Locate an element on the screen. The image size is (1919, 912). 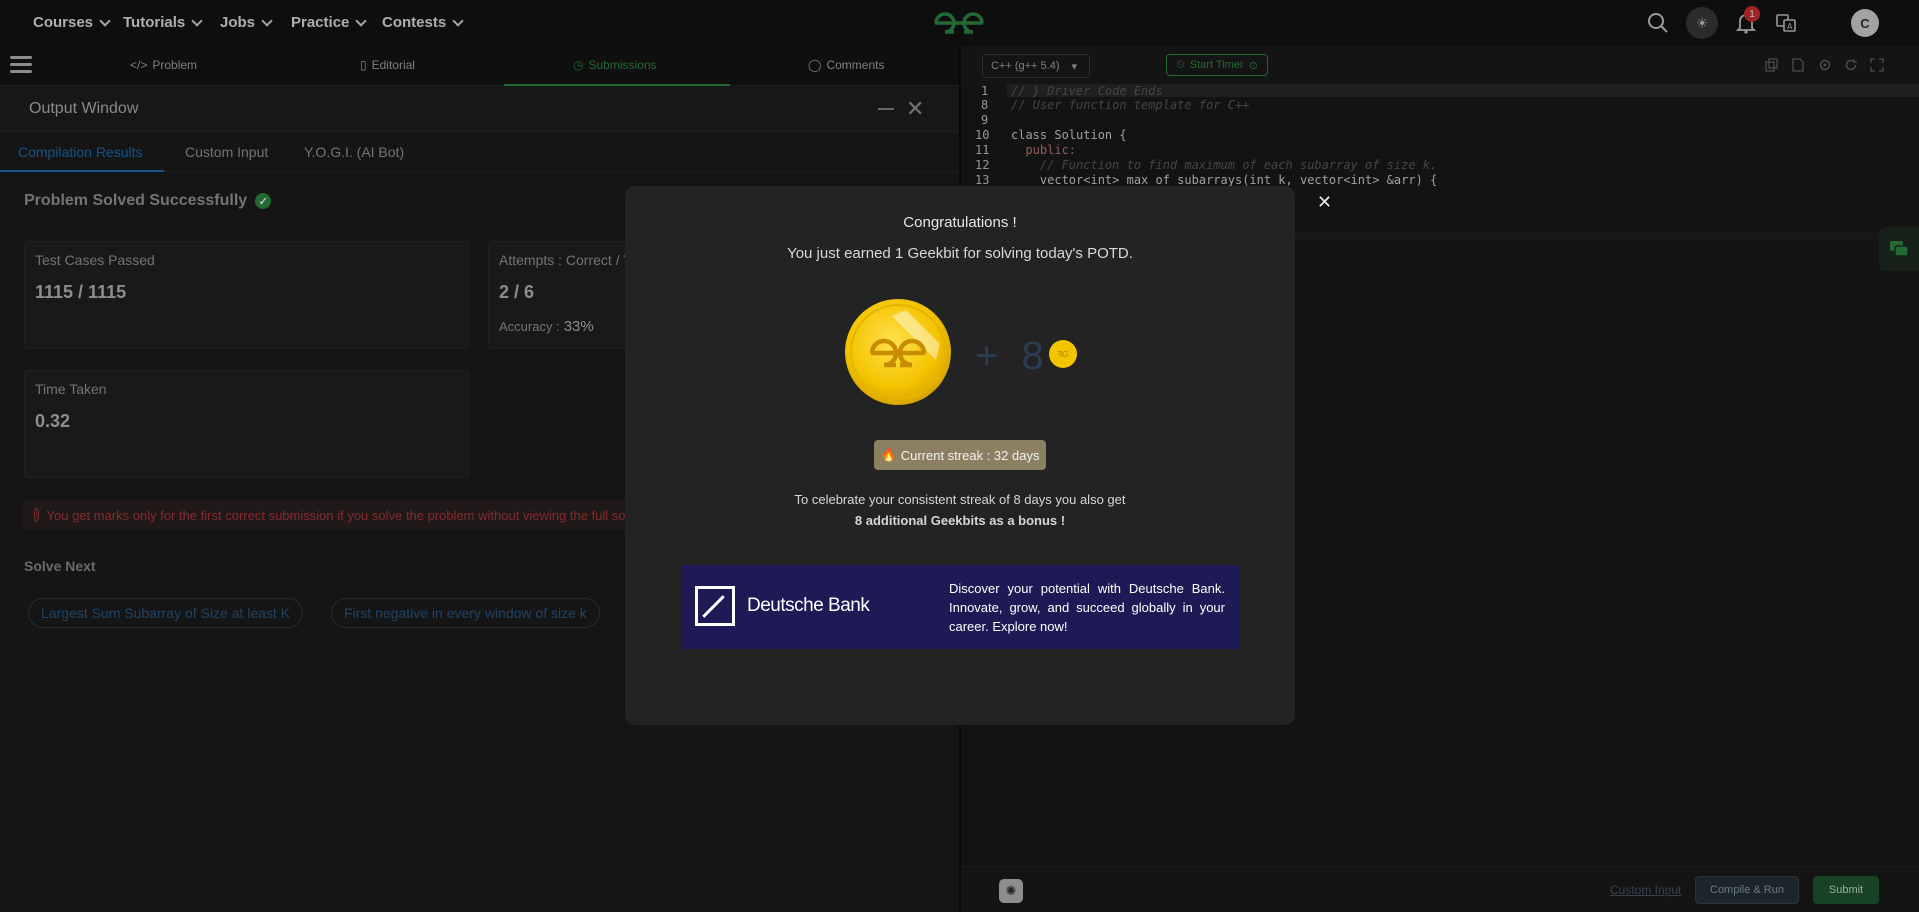
fire-icon: 🔥 is located at coordinates (888, 454).